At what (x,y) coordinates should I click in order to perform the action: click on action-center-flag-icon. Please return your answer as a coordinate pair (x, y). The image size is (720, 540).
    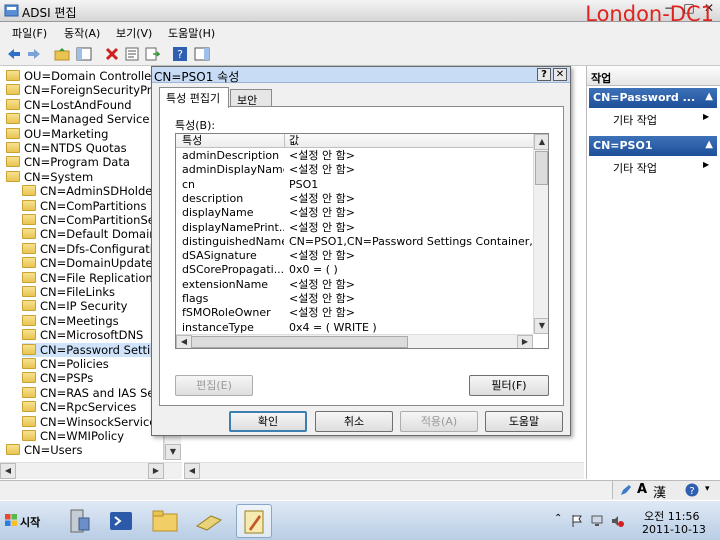
    Looking at the image, I should click on (577, 521).